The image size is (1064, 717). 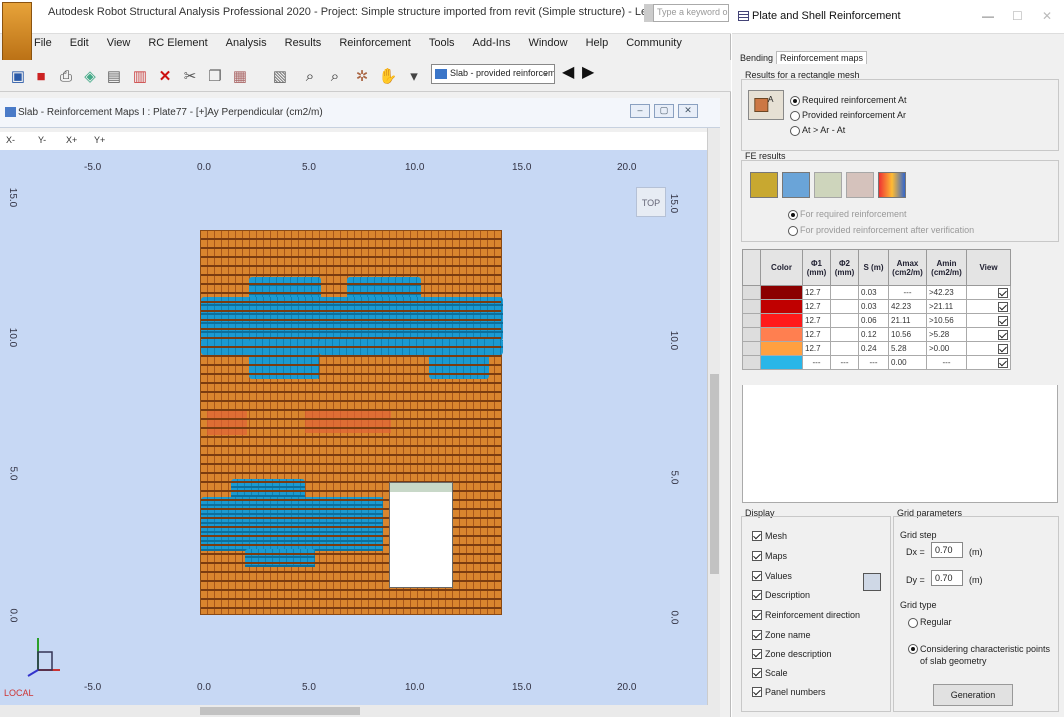 I want to click on close-view-button: ✕, so click(x=688, y=111).